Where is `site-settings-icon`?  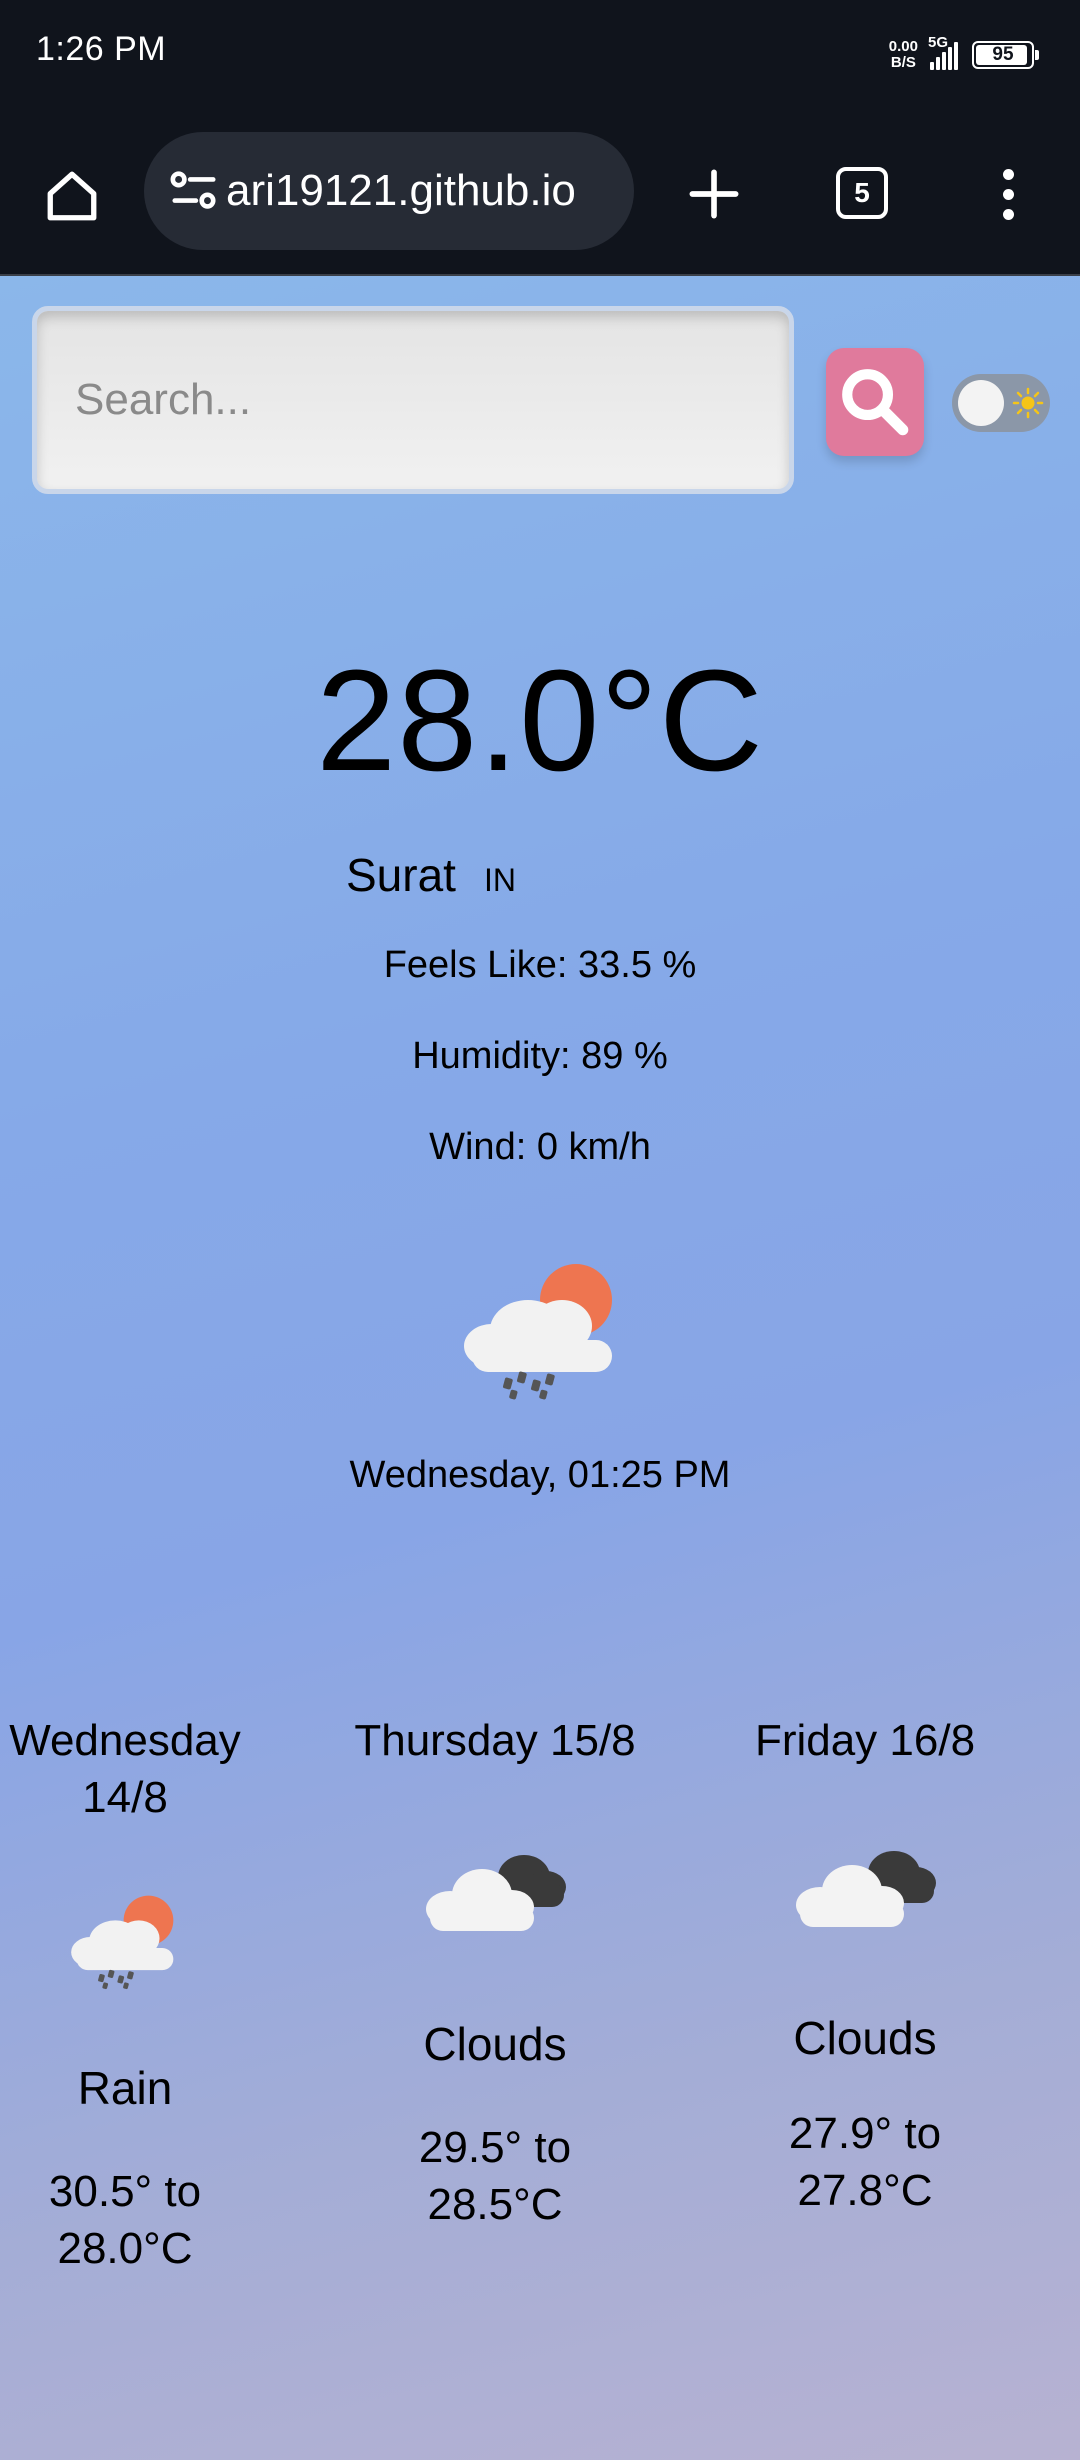 site-settings-icon is located at coordinates (194, 191).